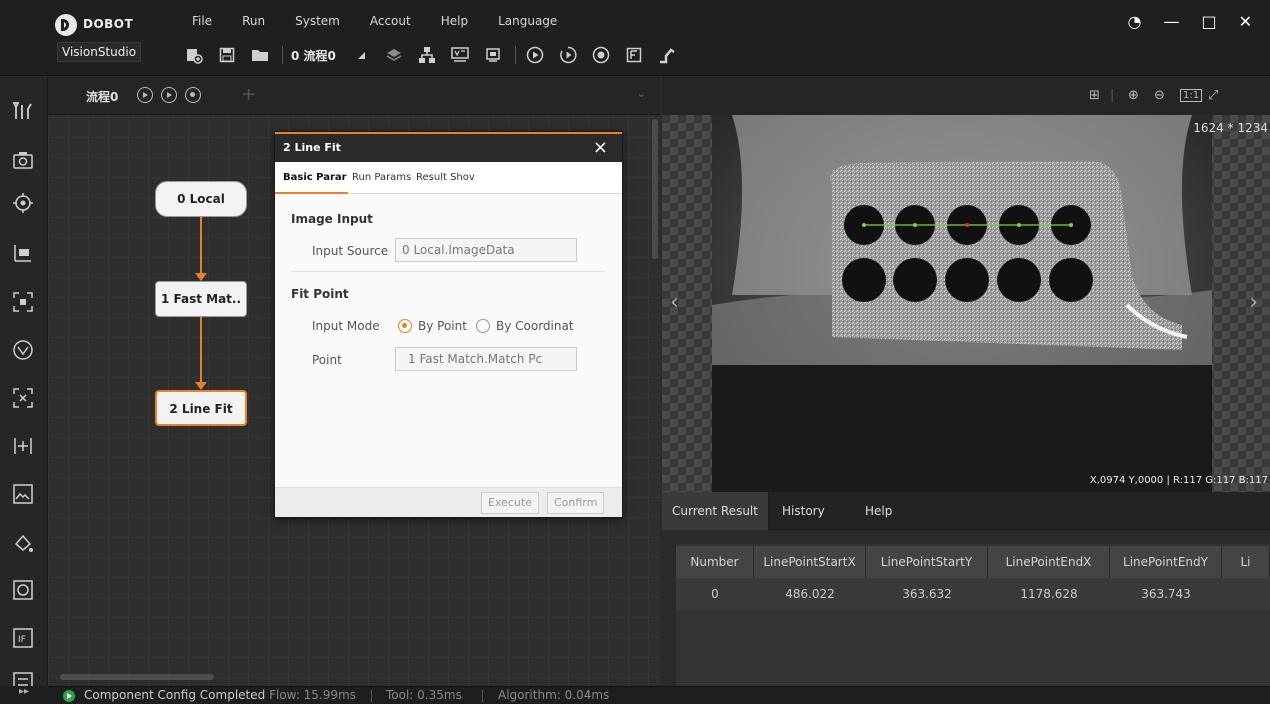 Image resolution: width=1270 pixels, height=704 pixels. What do you see at coordinates (110, 40) in the screenshot?
I see `app-logo: DOBOT VisionStudio` at bounding box center [110, 40].